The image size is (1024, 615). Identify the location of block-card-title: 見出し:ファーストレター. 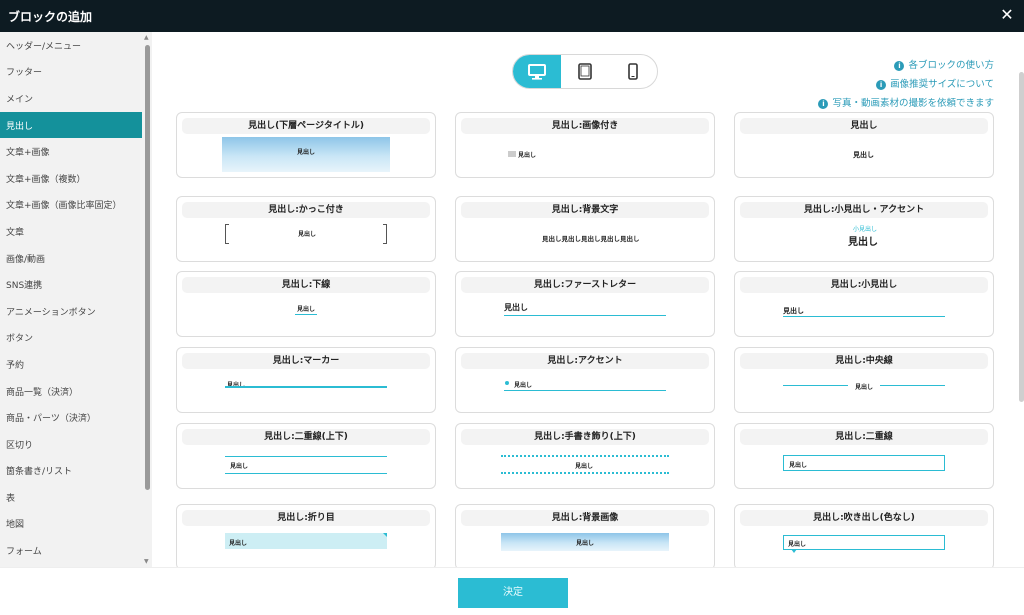
(585, 285).